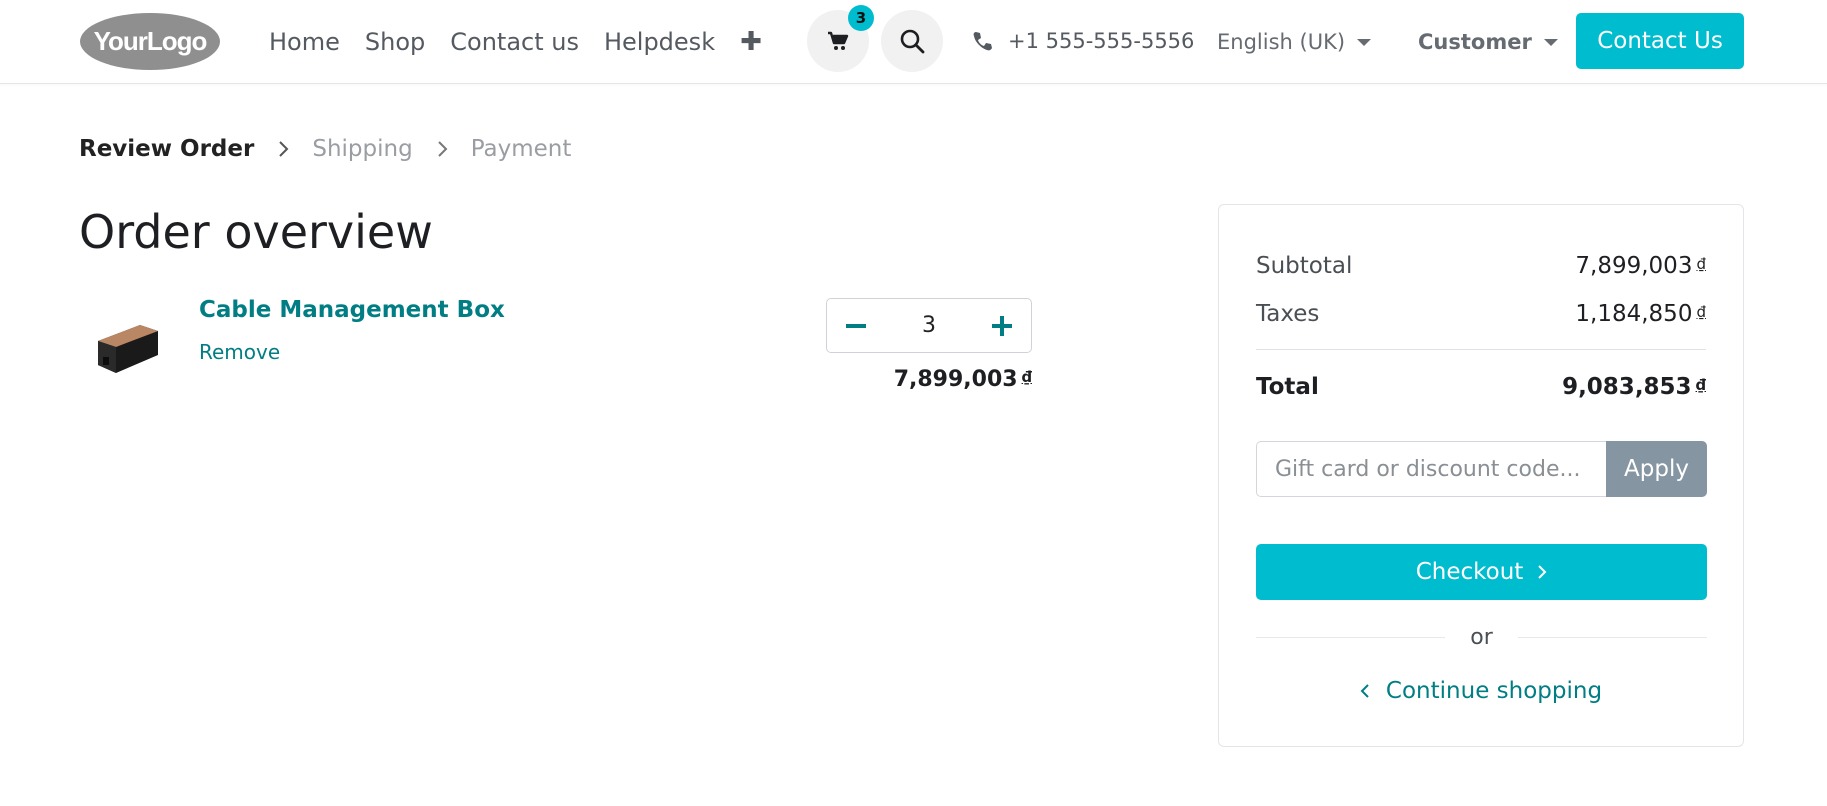  Describe the element at coordinates (1660, 41) in the screenshot. I see `contact-us-button: Contact Us` at that location.